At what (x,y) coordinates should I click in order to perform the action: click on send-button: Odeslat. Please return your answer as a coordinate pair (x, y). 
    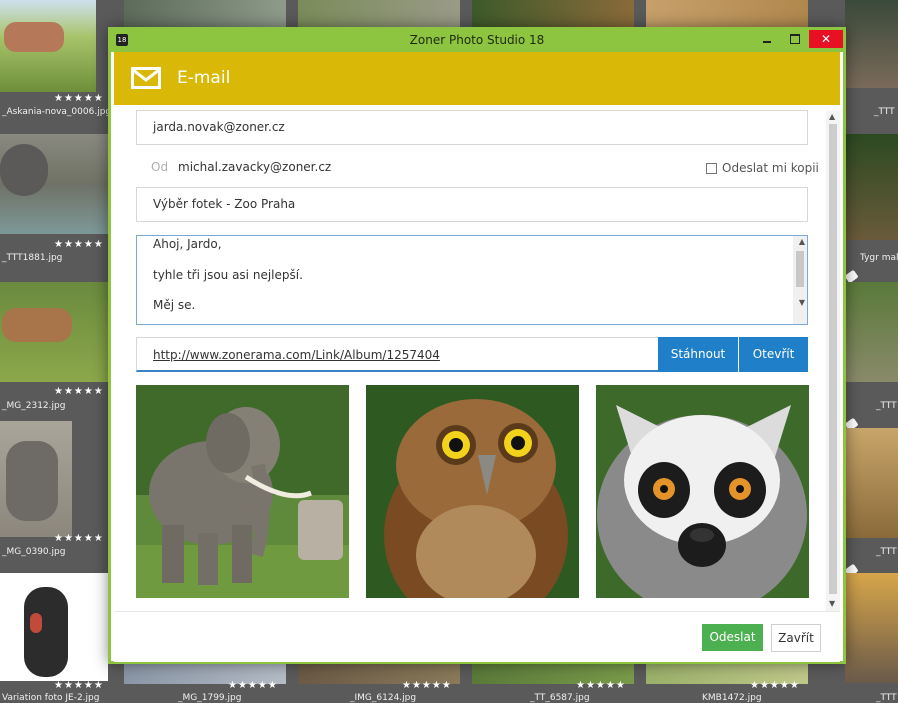
    Looking at the image, I should click on (732, 637).